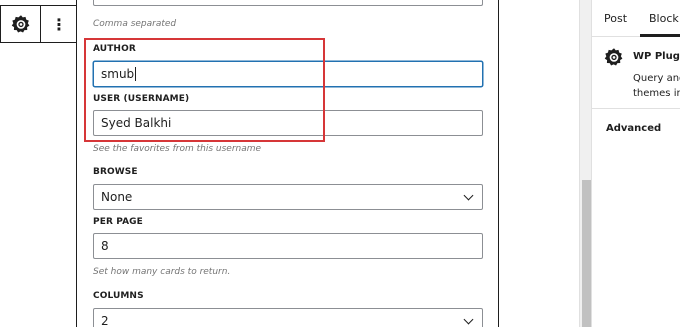 Image resolution: width=680 pixels, height=327 pixels. What do you see at coordinates (162, 272) in the screenshot?
I see `per-page-help: Set how many cards to return.` at bounding box center [162, 272].